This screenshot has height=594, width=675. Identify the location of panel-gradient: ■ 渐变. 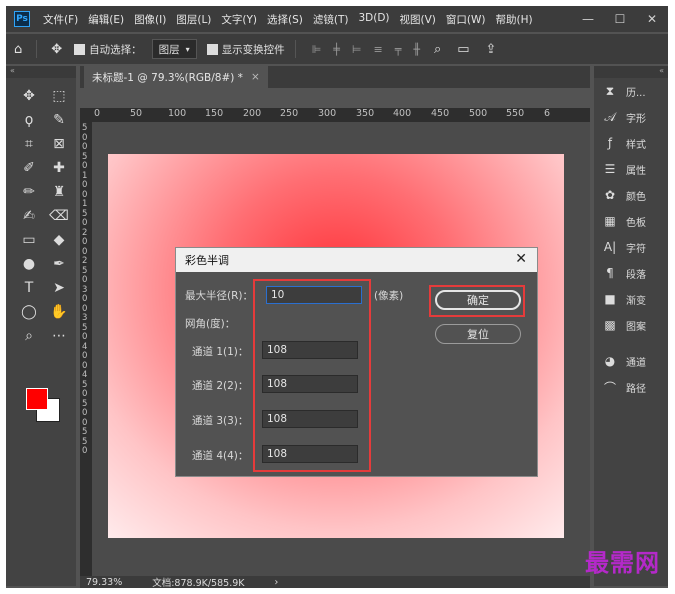
(631, 299).